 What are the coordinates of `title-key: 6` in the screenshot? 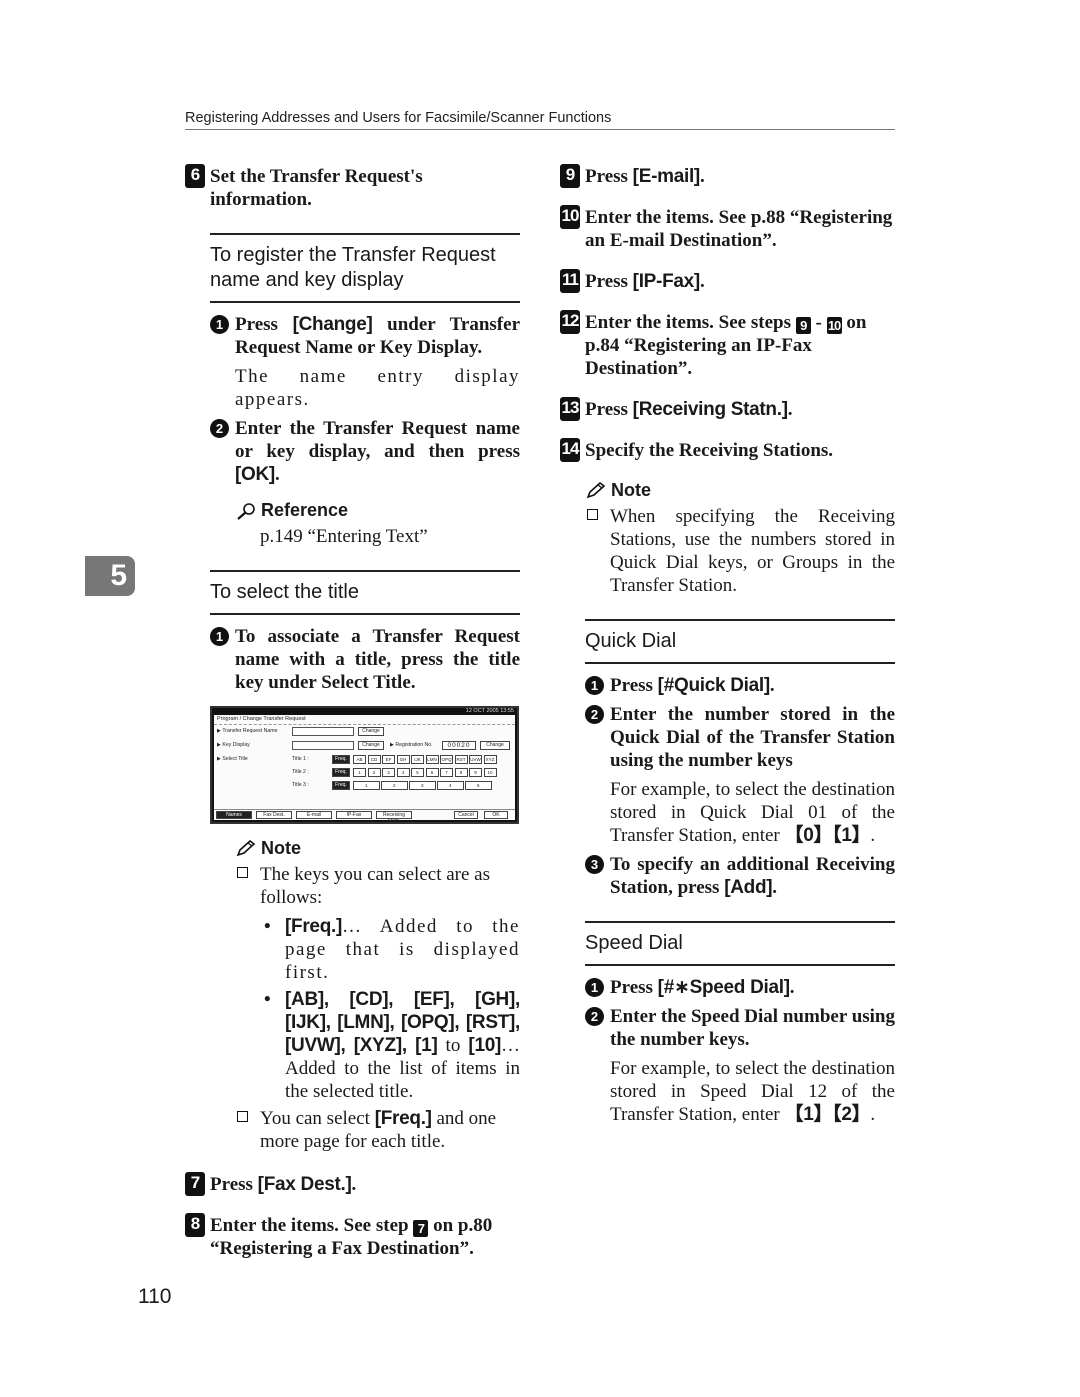 It's located at (432, 772).